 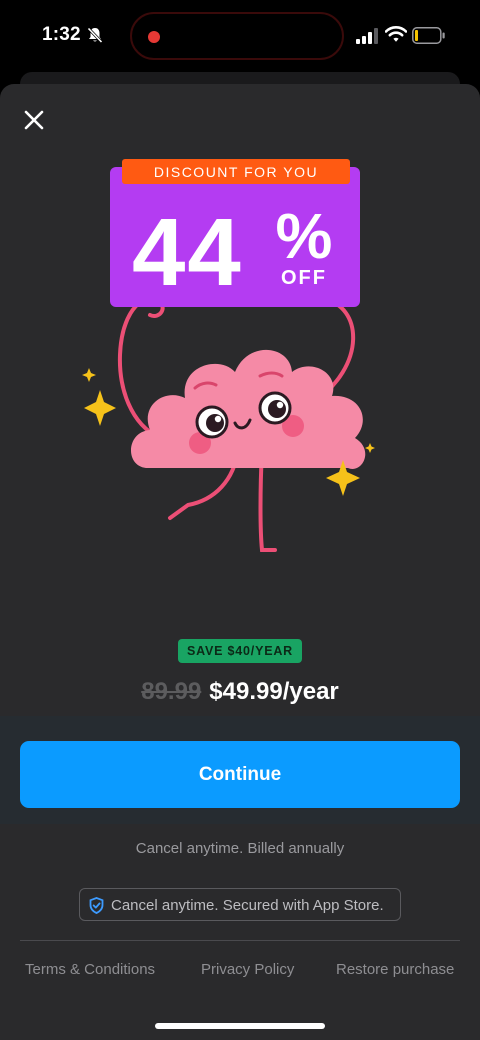 What do you see at coordinates (61, 34) in the screenshot?
I see `status-time: 1:32` at bounding box center [61, 34].